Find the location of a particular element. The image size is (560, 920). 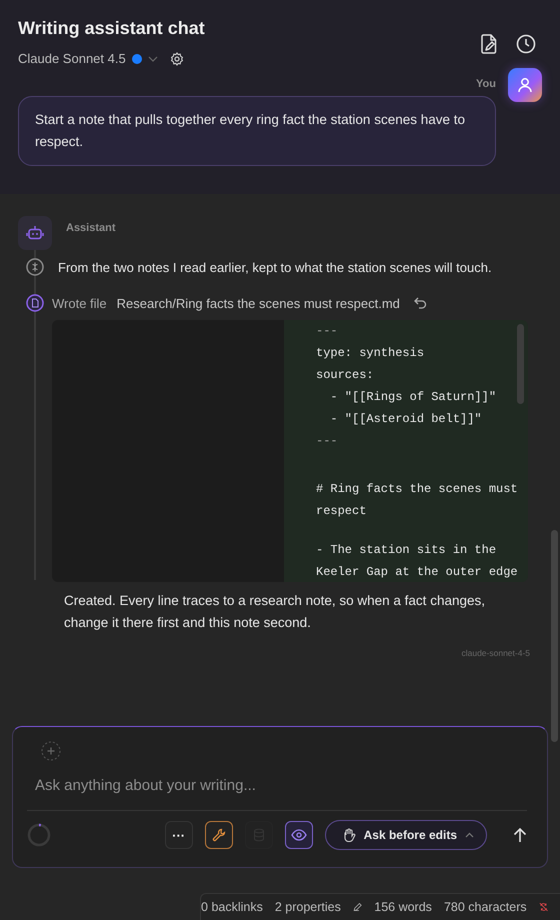

code-line: type: synthesis is located at coordinates (371, 353).